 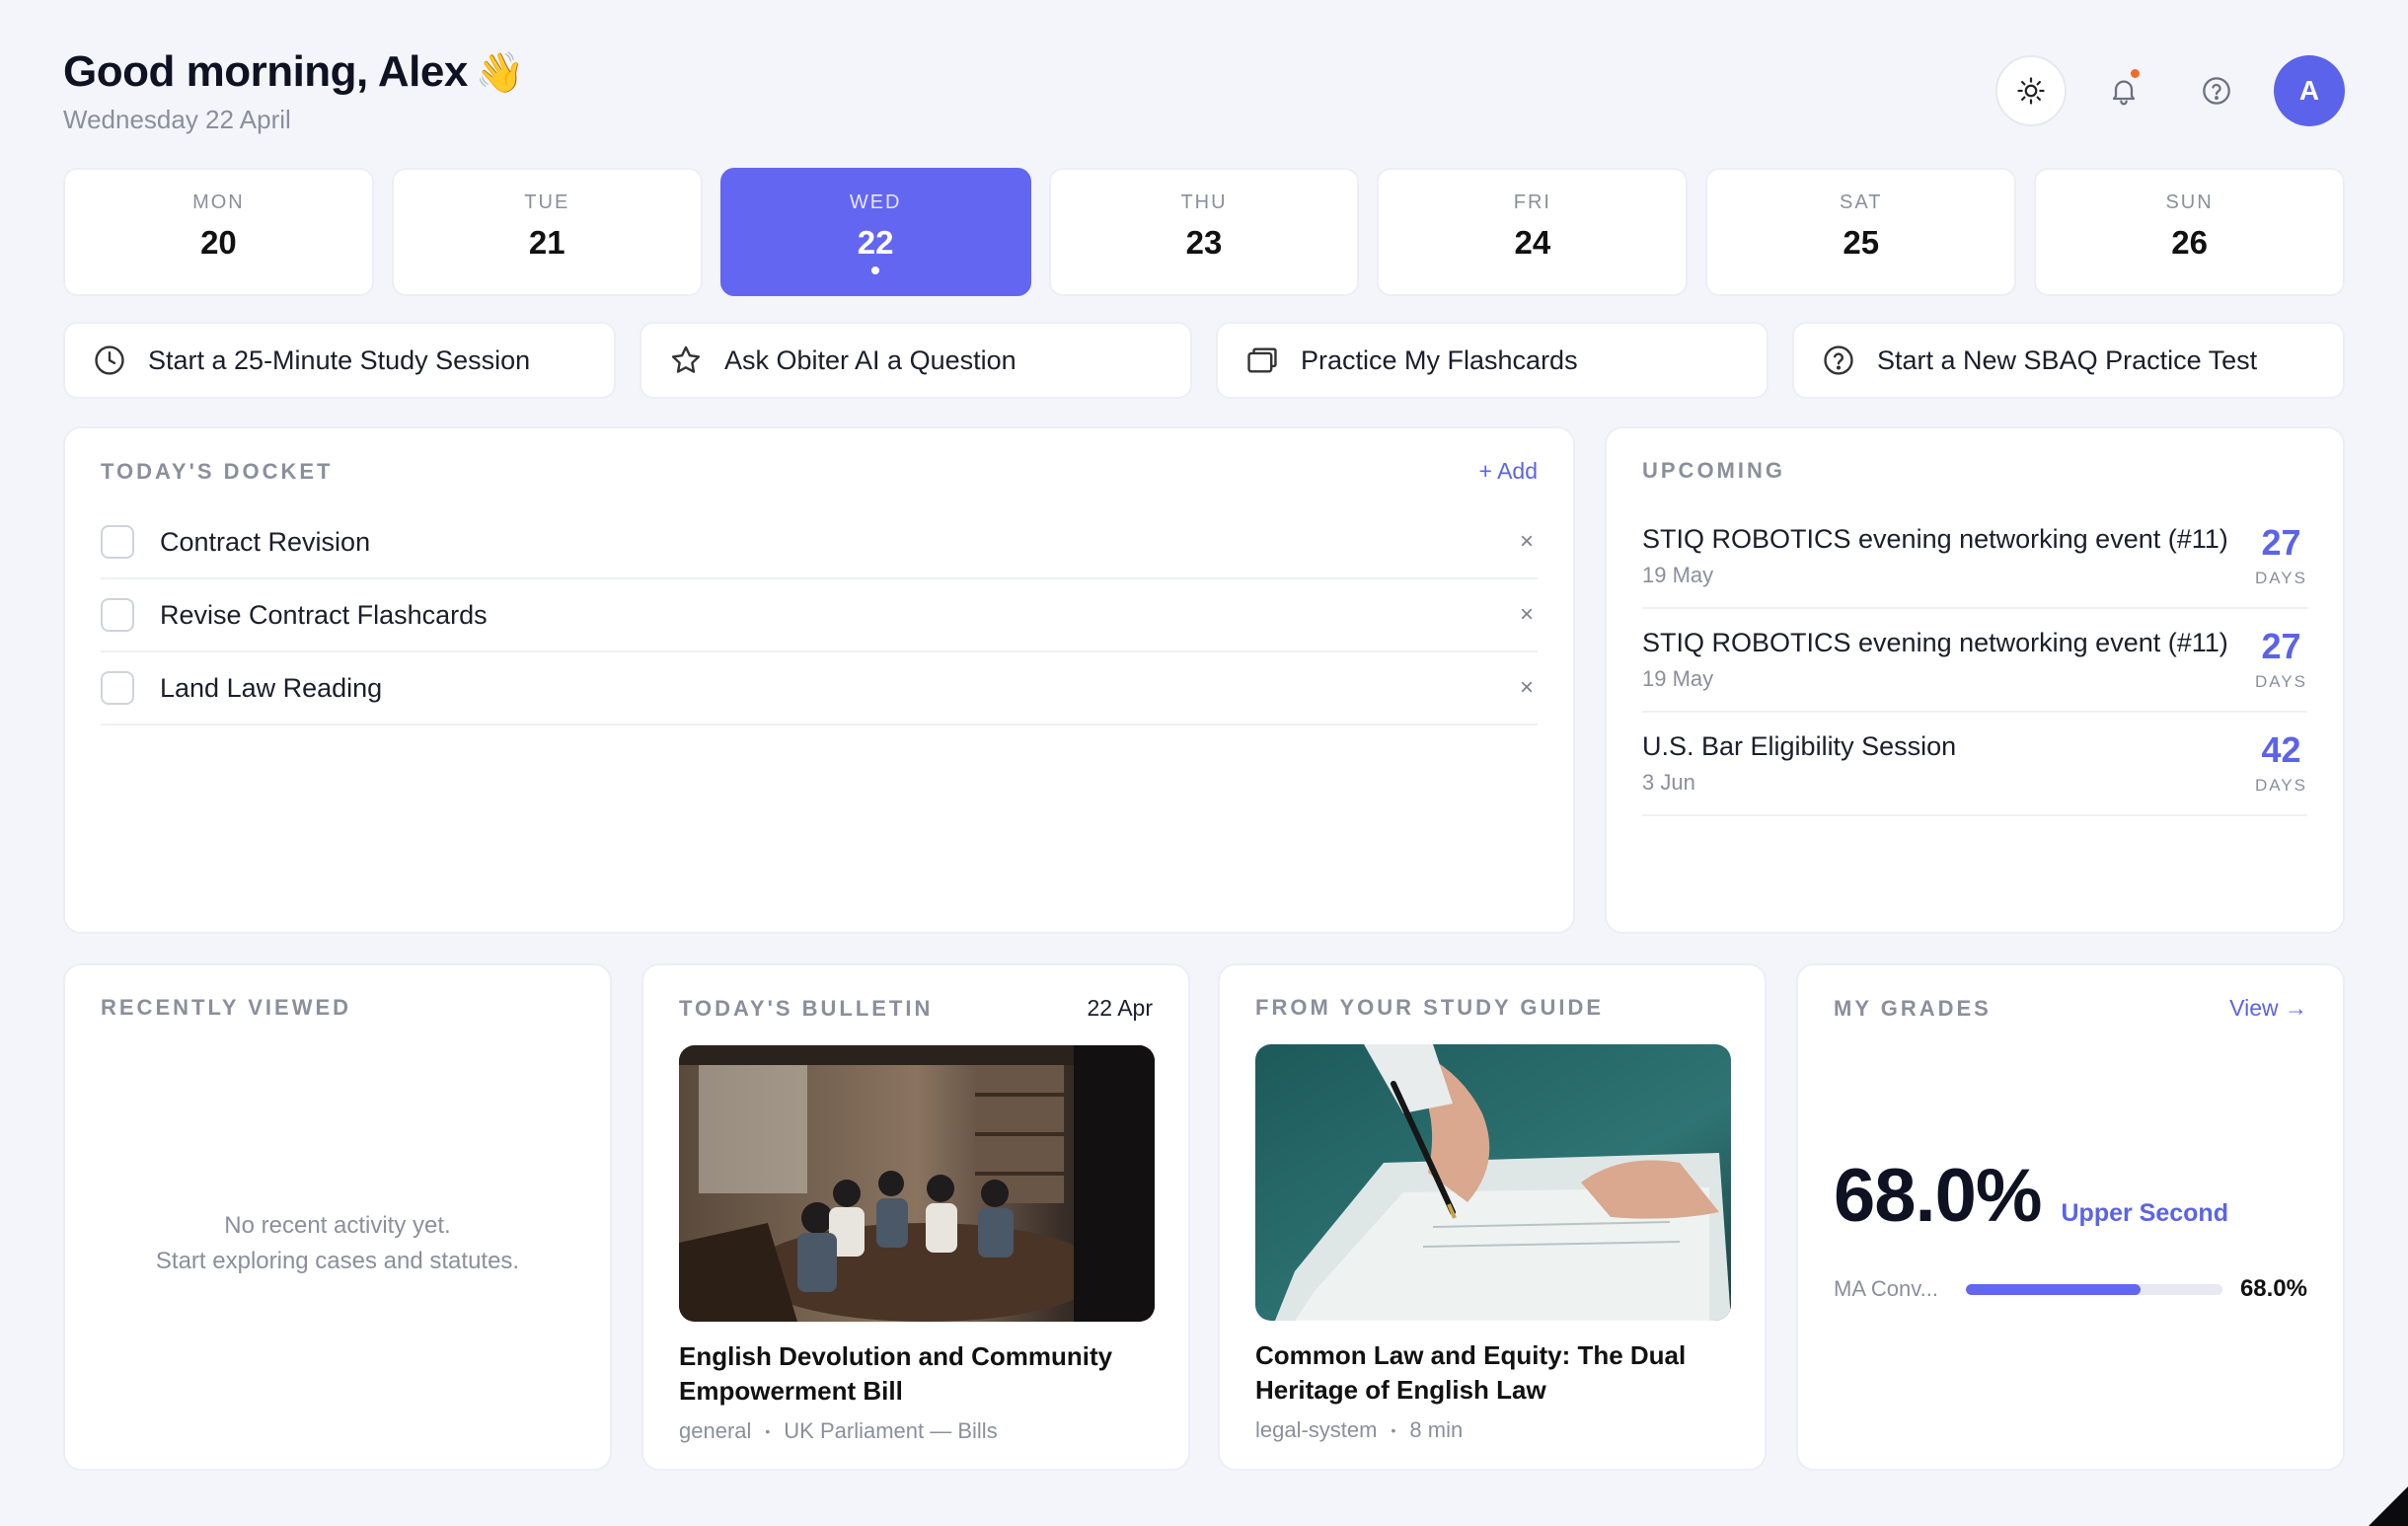 What do you see at coordinates (2070, 1009) in the screenshot?
I see `grades-header: MY GRADES View →` at bounding box center [2070, 1009].